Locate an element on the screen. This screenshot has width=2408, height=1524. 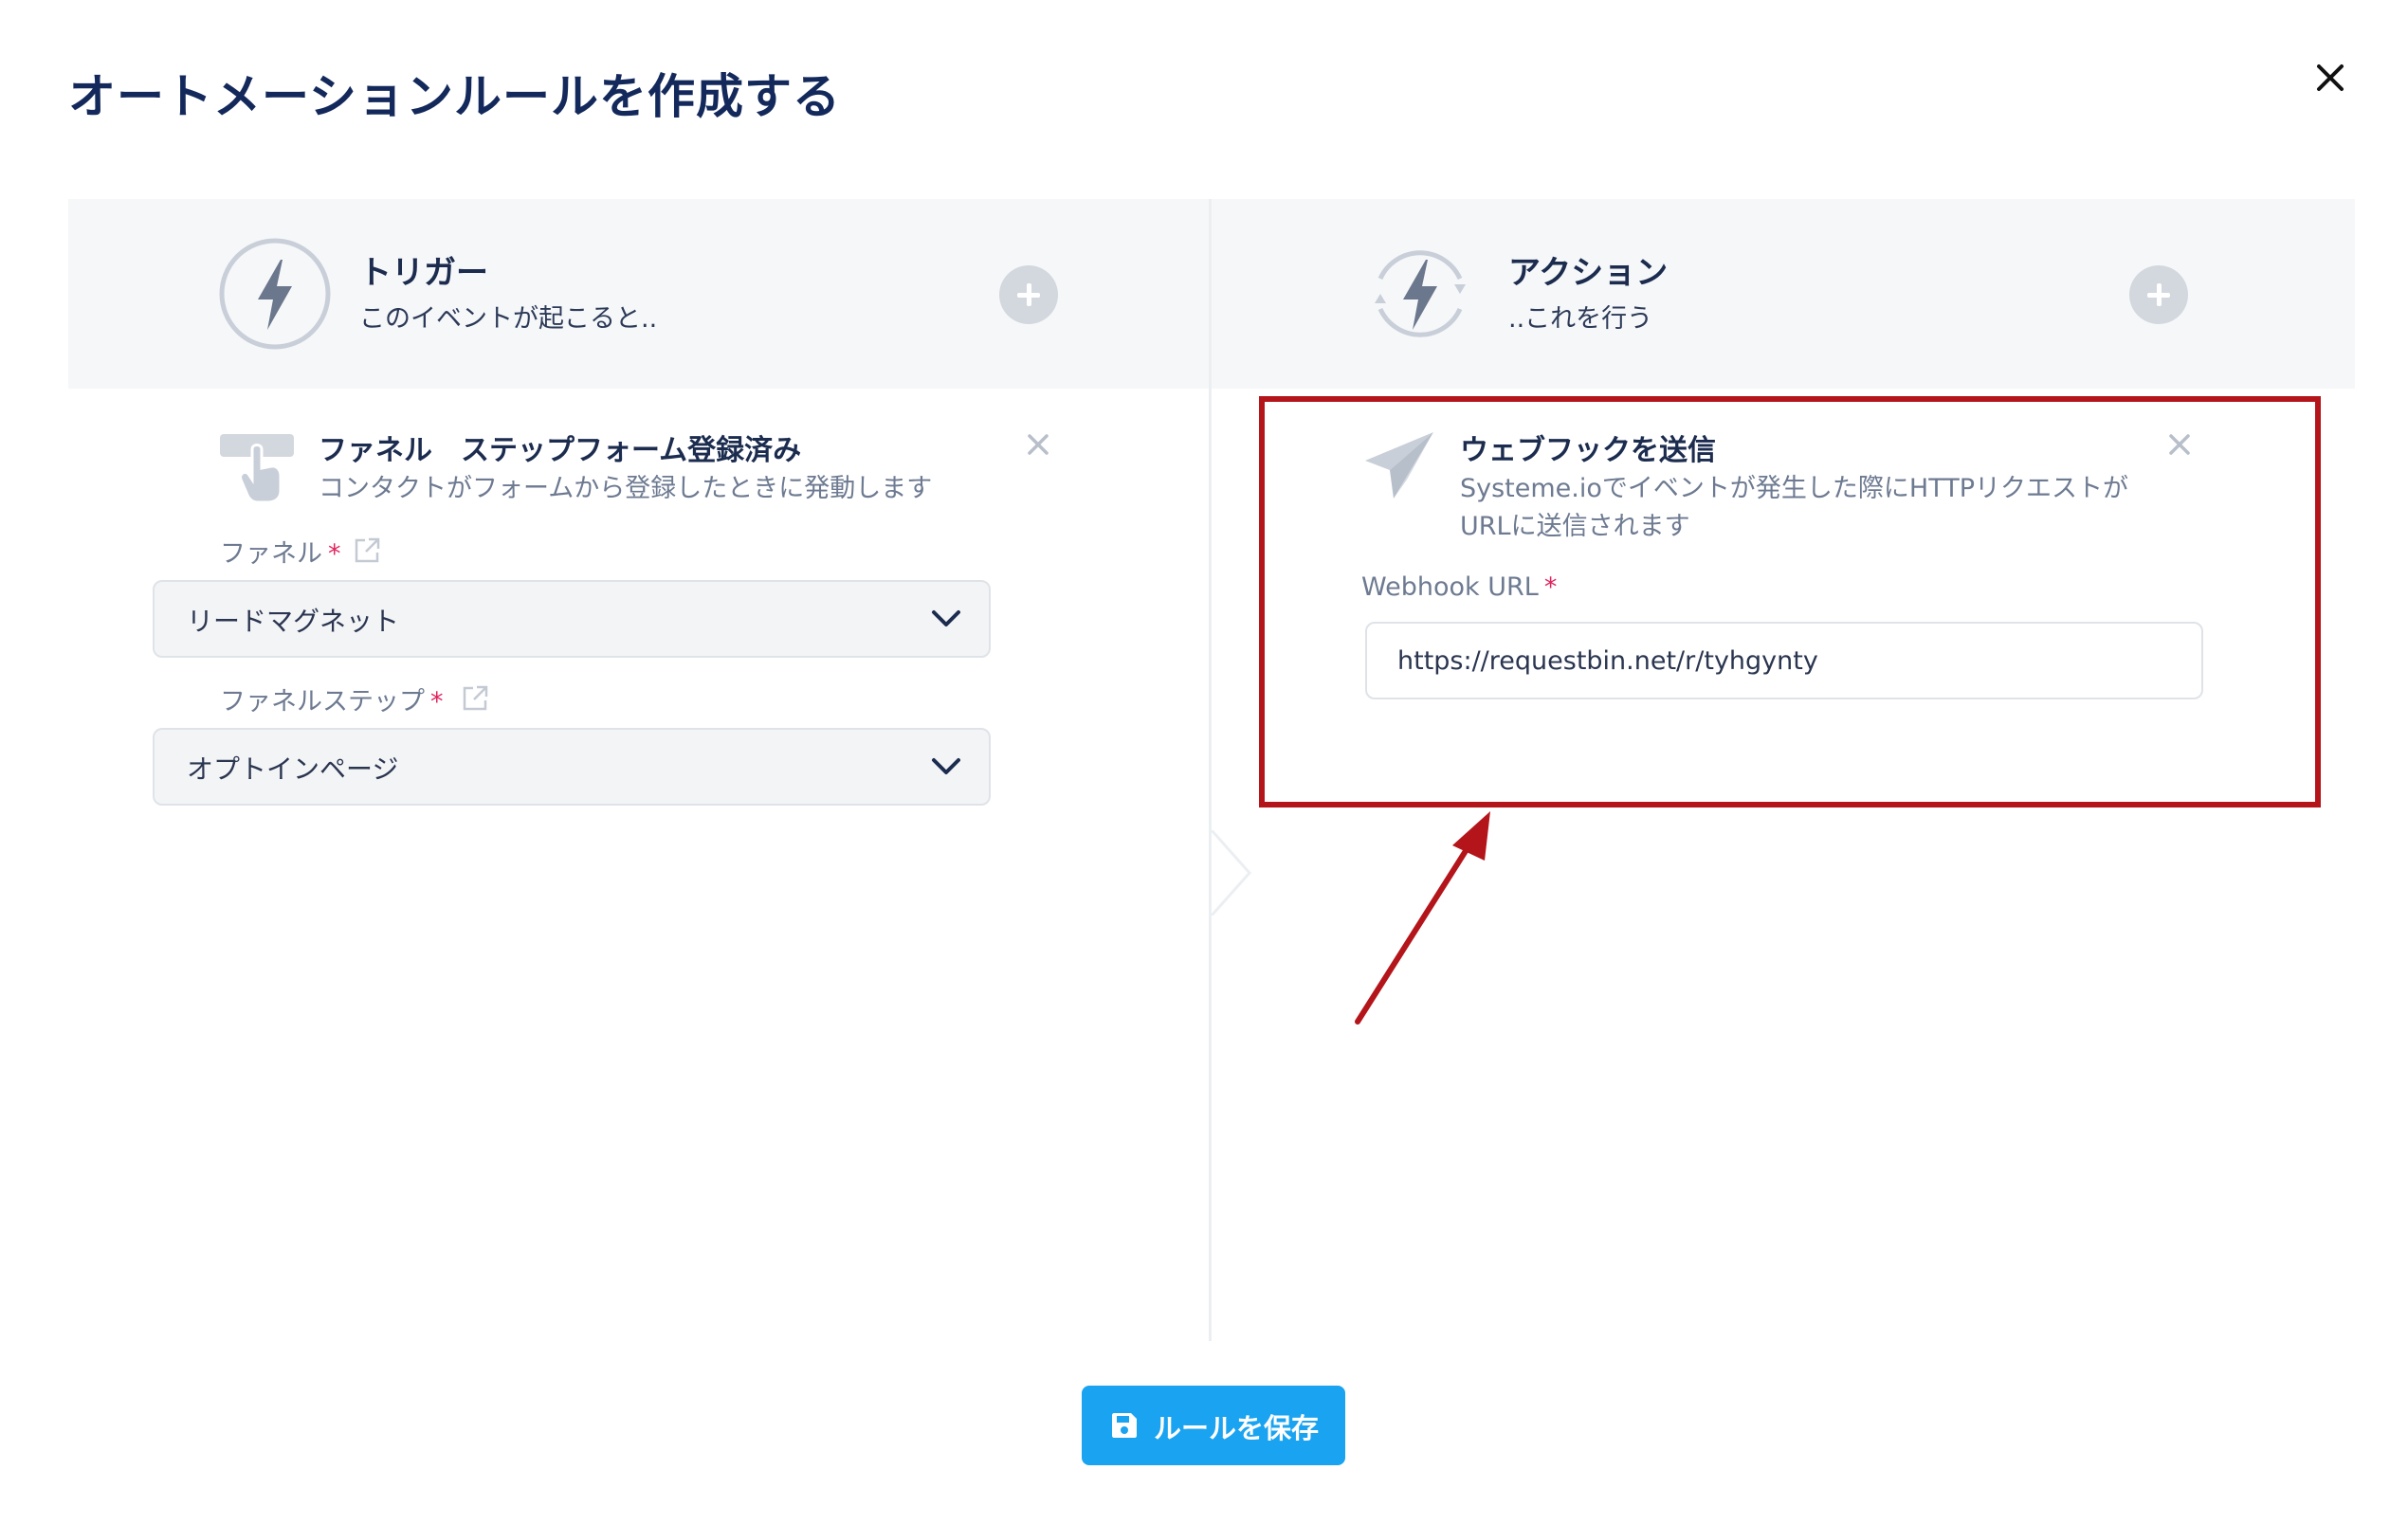
trigger-step-description: コンタクトがフォームから登録したときに発動します is located at coordinates (626, 488).